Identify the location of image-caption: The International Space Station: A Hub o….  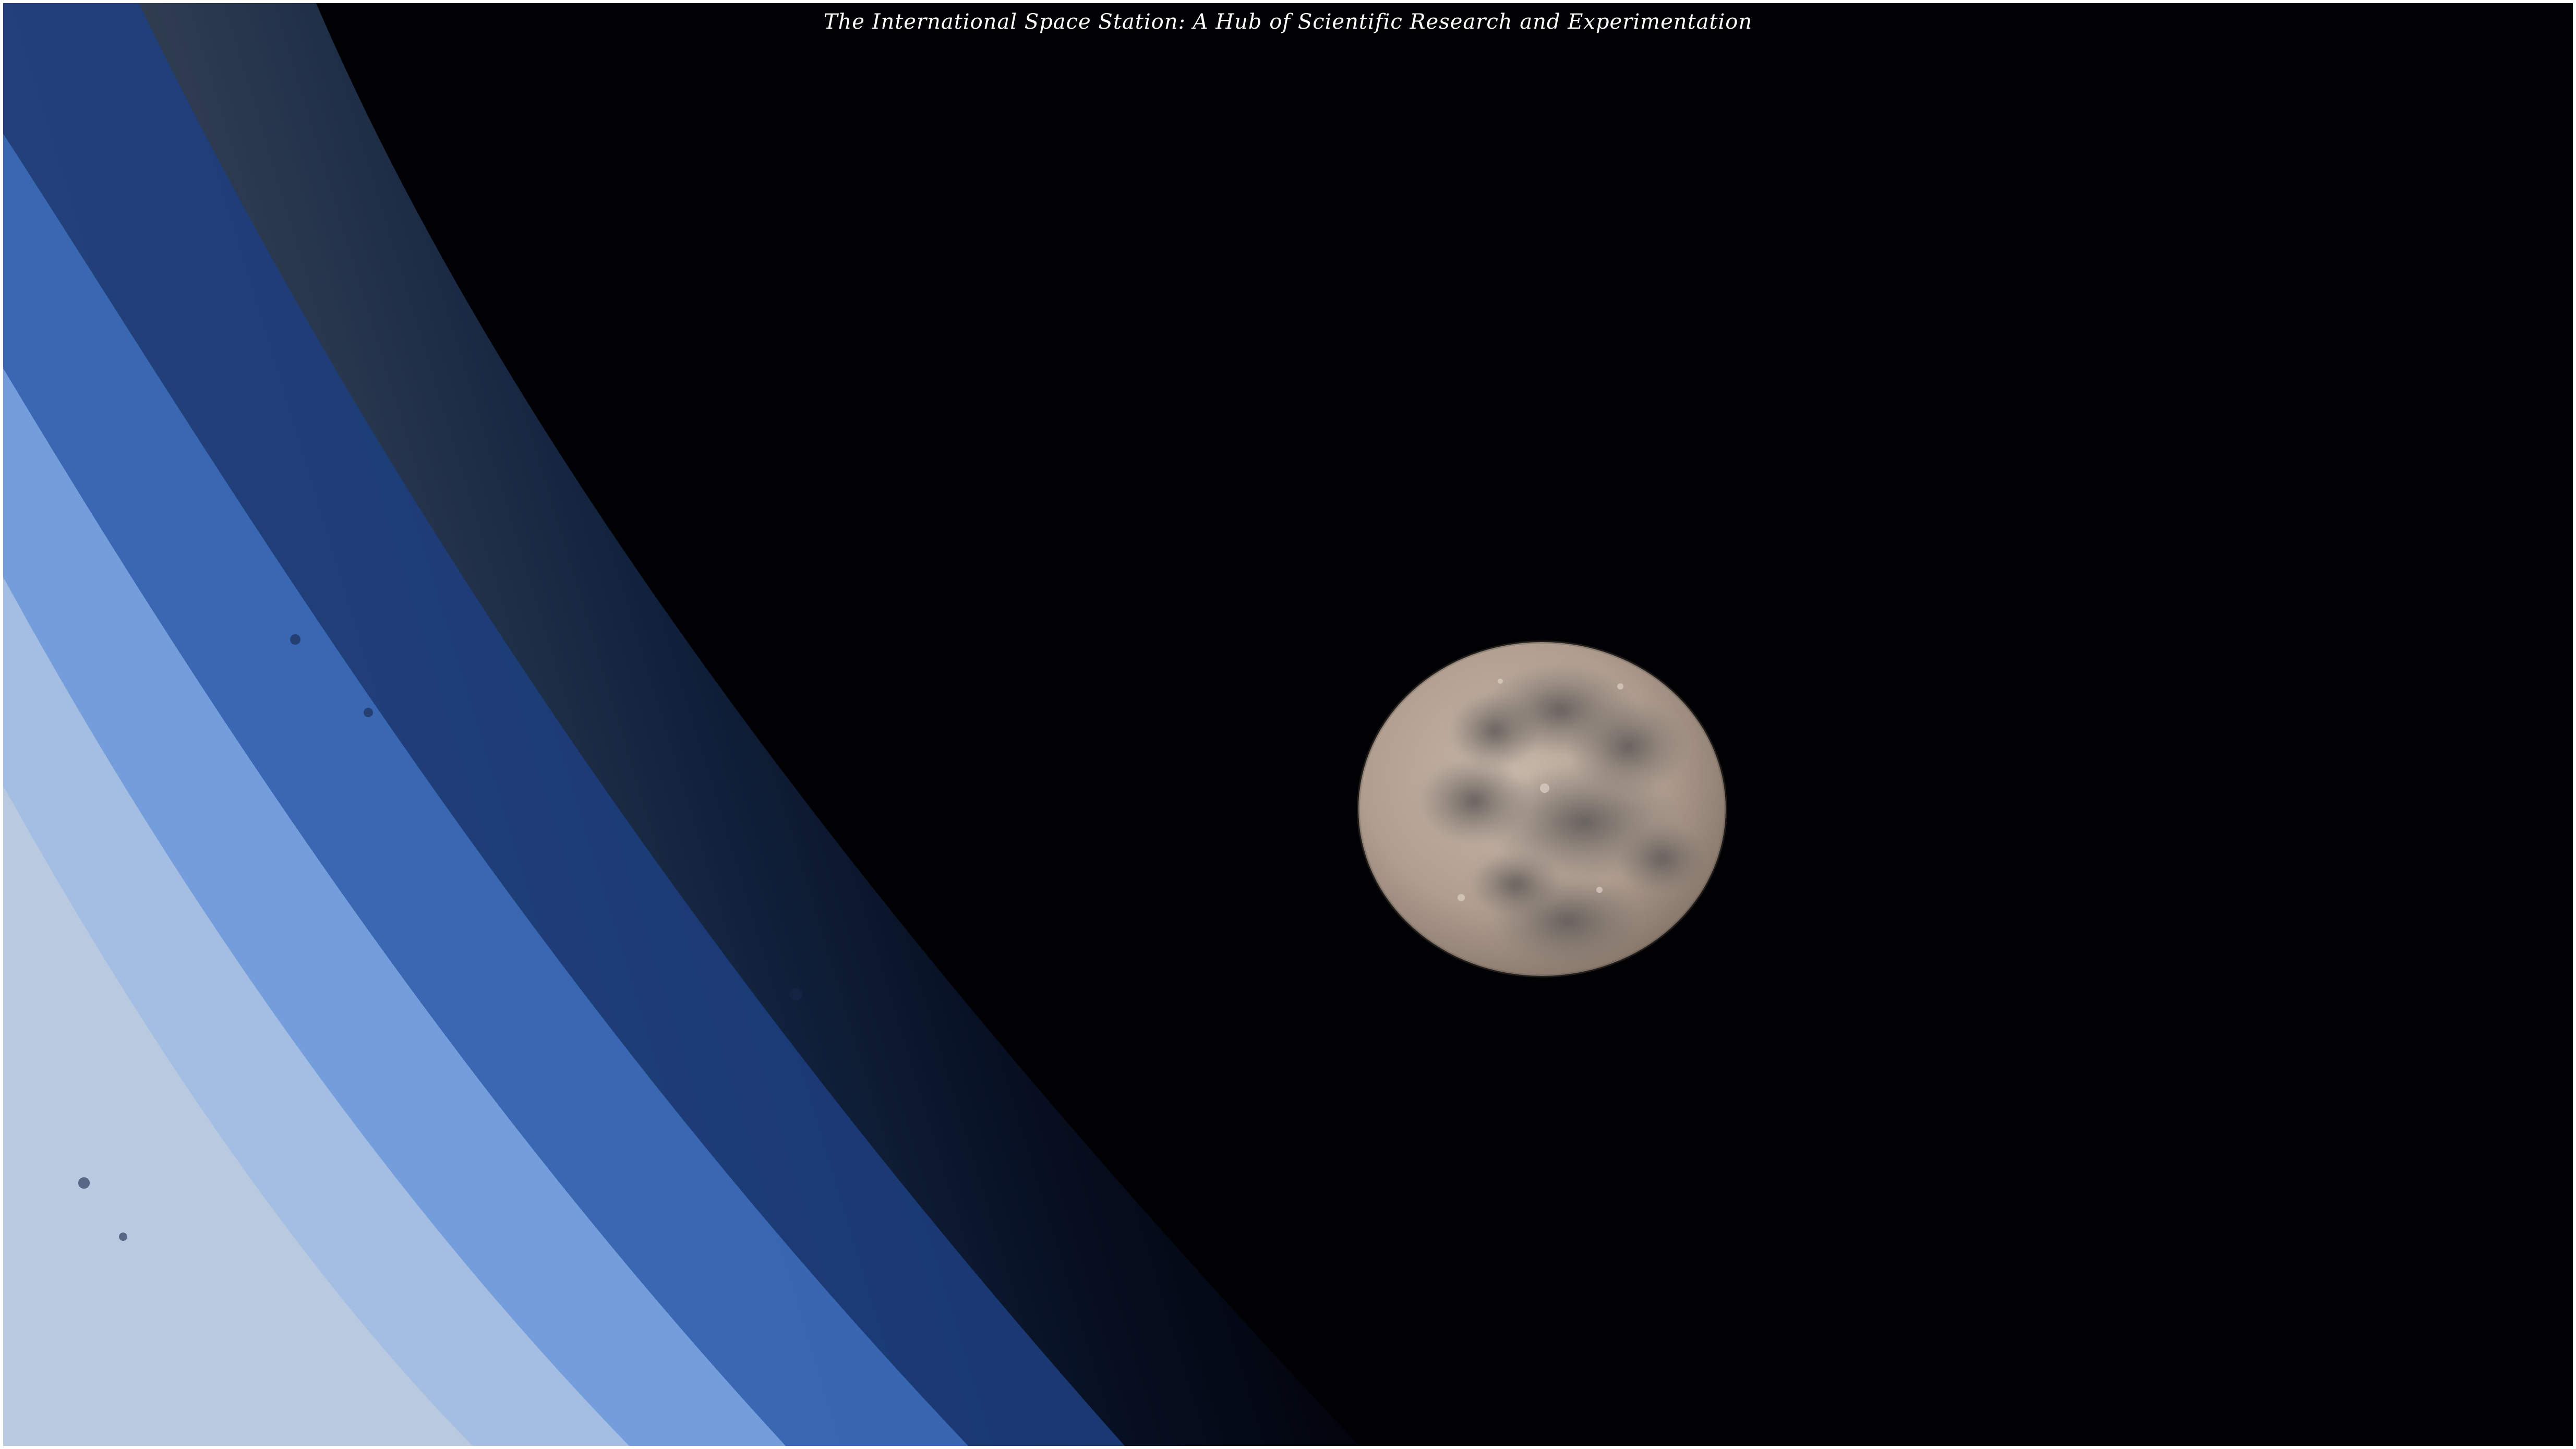
(1288, 22).